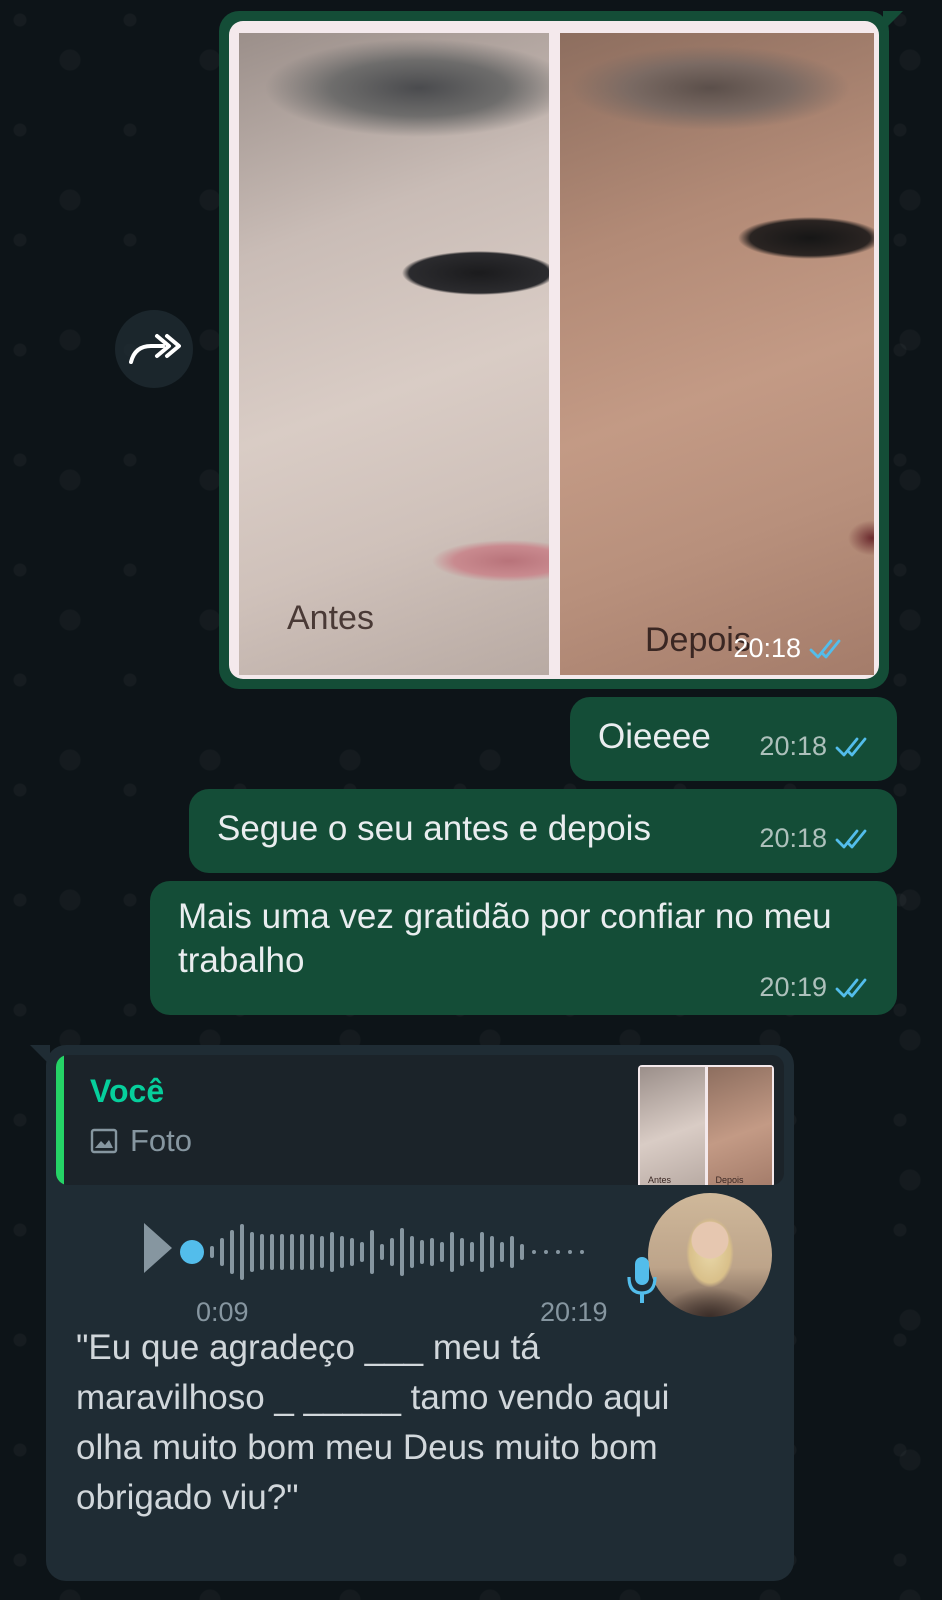  I want to click on outgoing-message: Segue o seu antes e depois 20:18, so click(543, 831).